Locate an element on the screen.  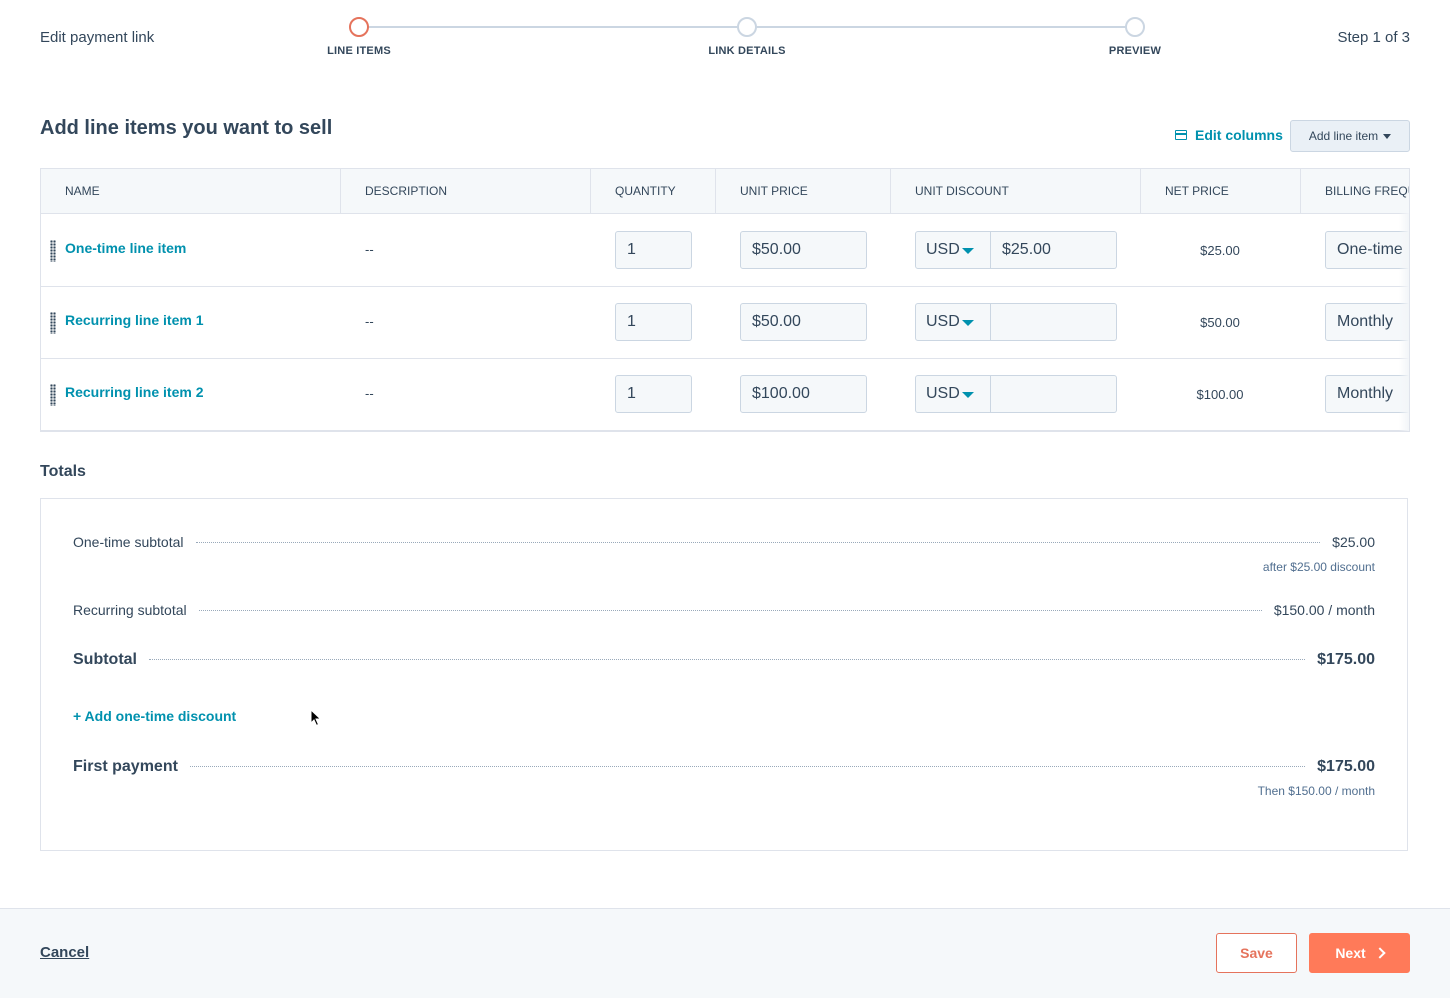
chevron-right-icon is located at coordinates (1380, 953).